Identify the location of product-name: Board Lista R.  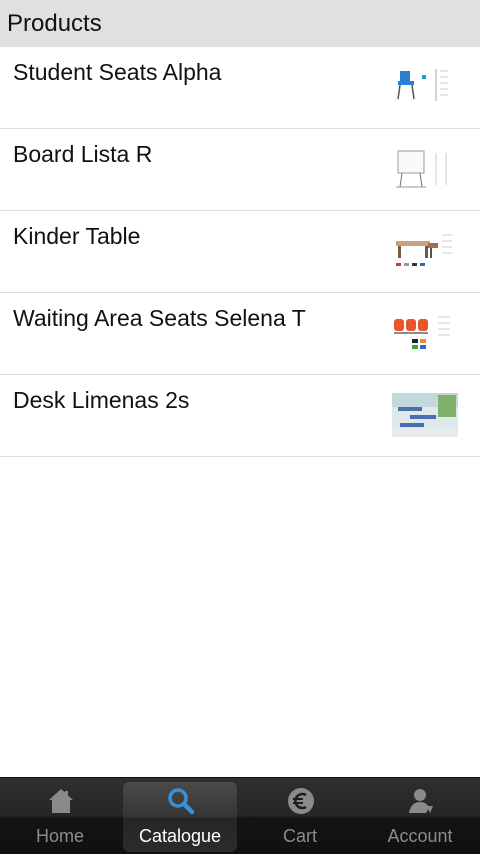
(83, 154).